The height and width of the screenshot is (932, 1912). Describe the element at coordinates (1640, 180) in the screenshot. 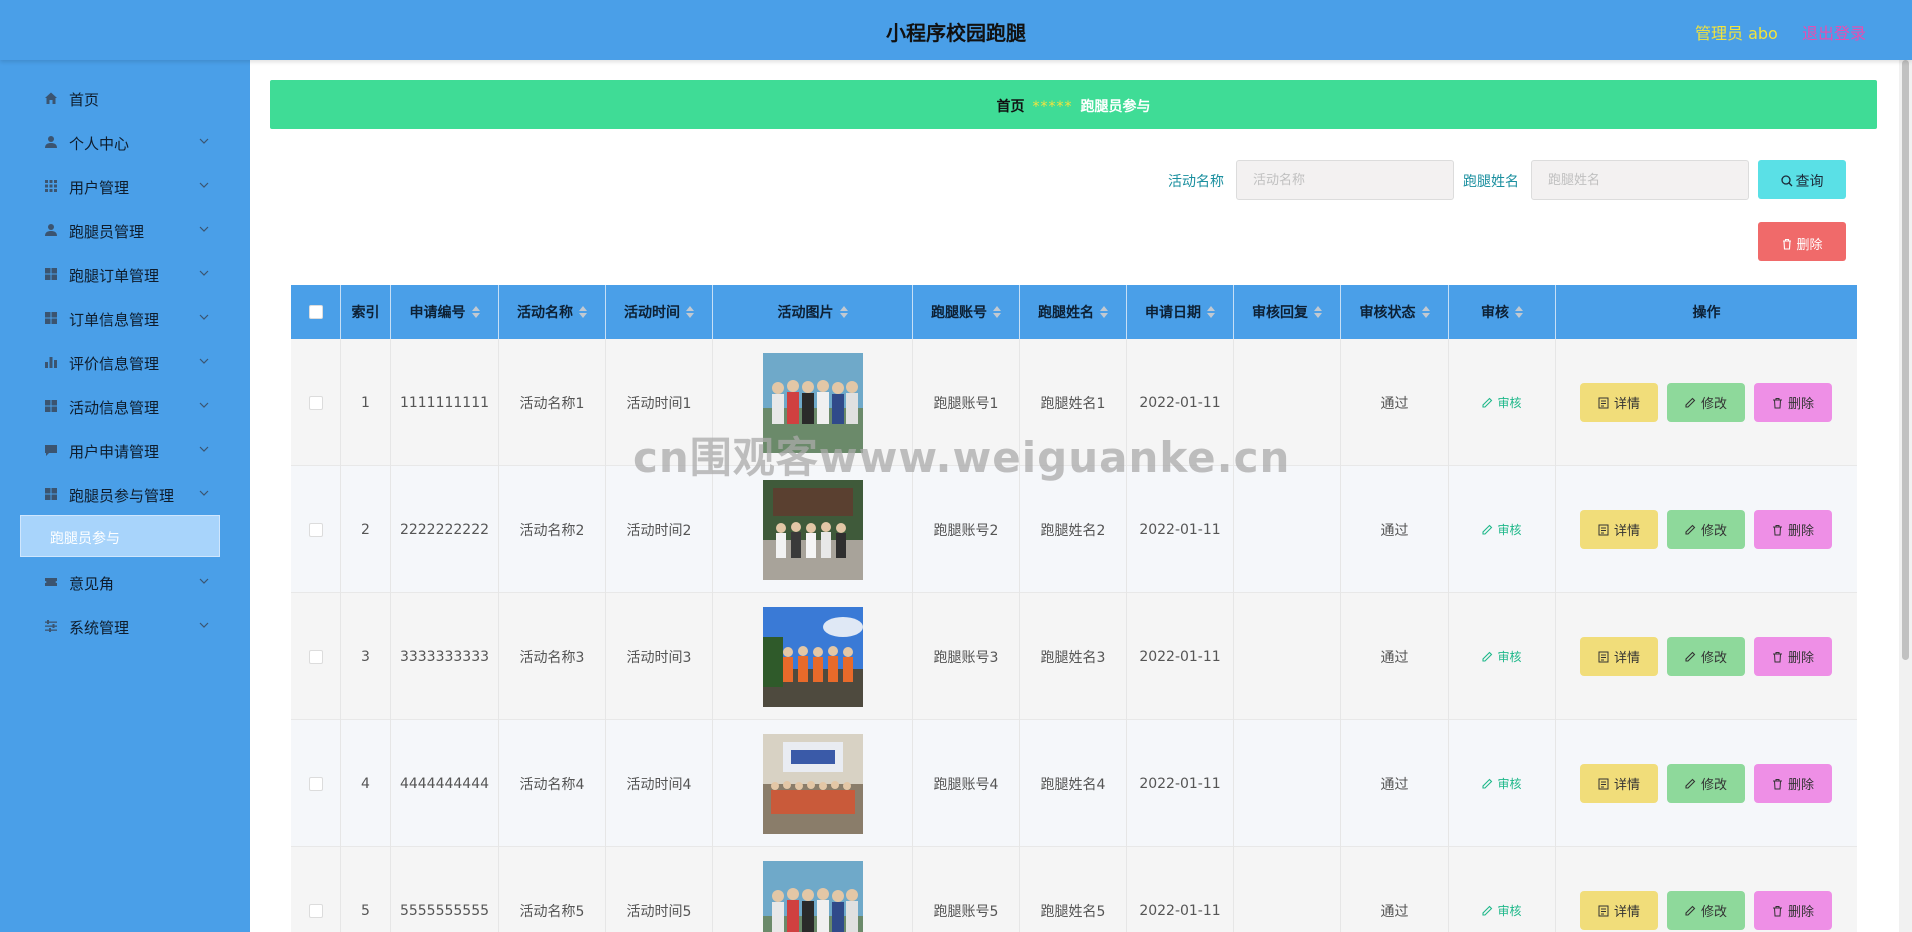

I see `runner-name-input` at that location.